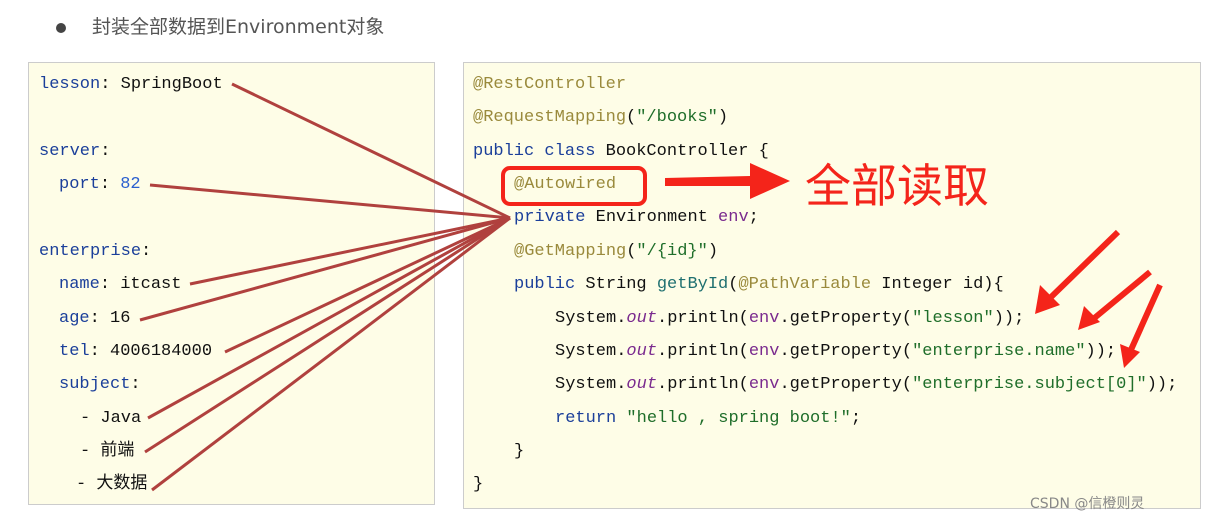 This screenshot has width=1208, height=522. I want to click on annotation-label: 全部读取, so click(897, 186).